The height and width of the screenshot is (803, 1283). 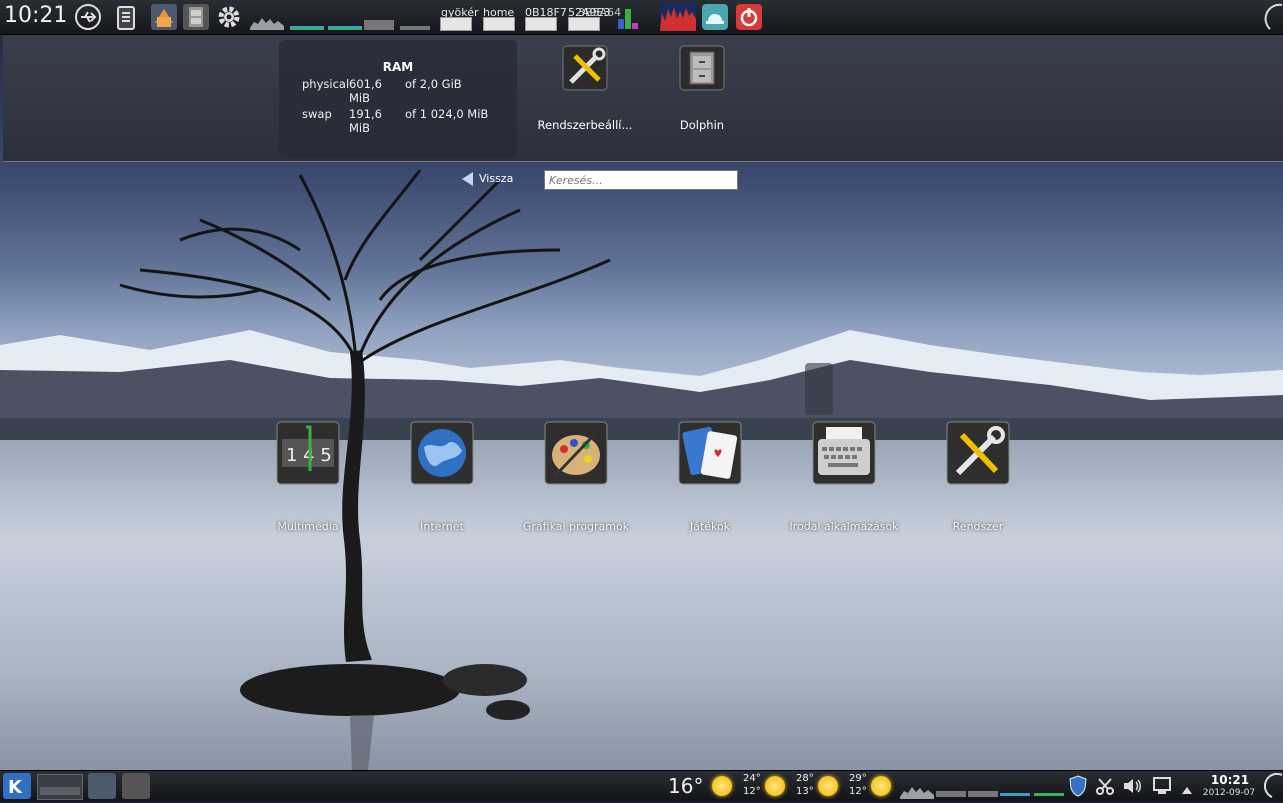 I want to click on search-input, so click(x=641, y=180).